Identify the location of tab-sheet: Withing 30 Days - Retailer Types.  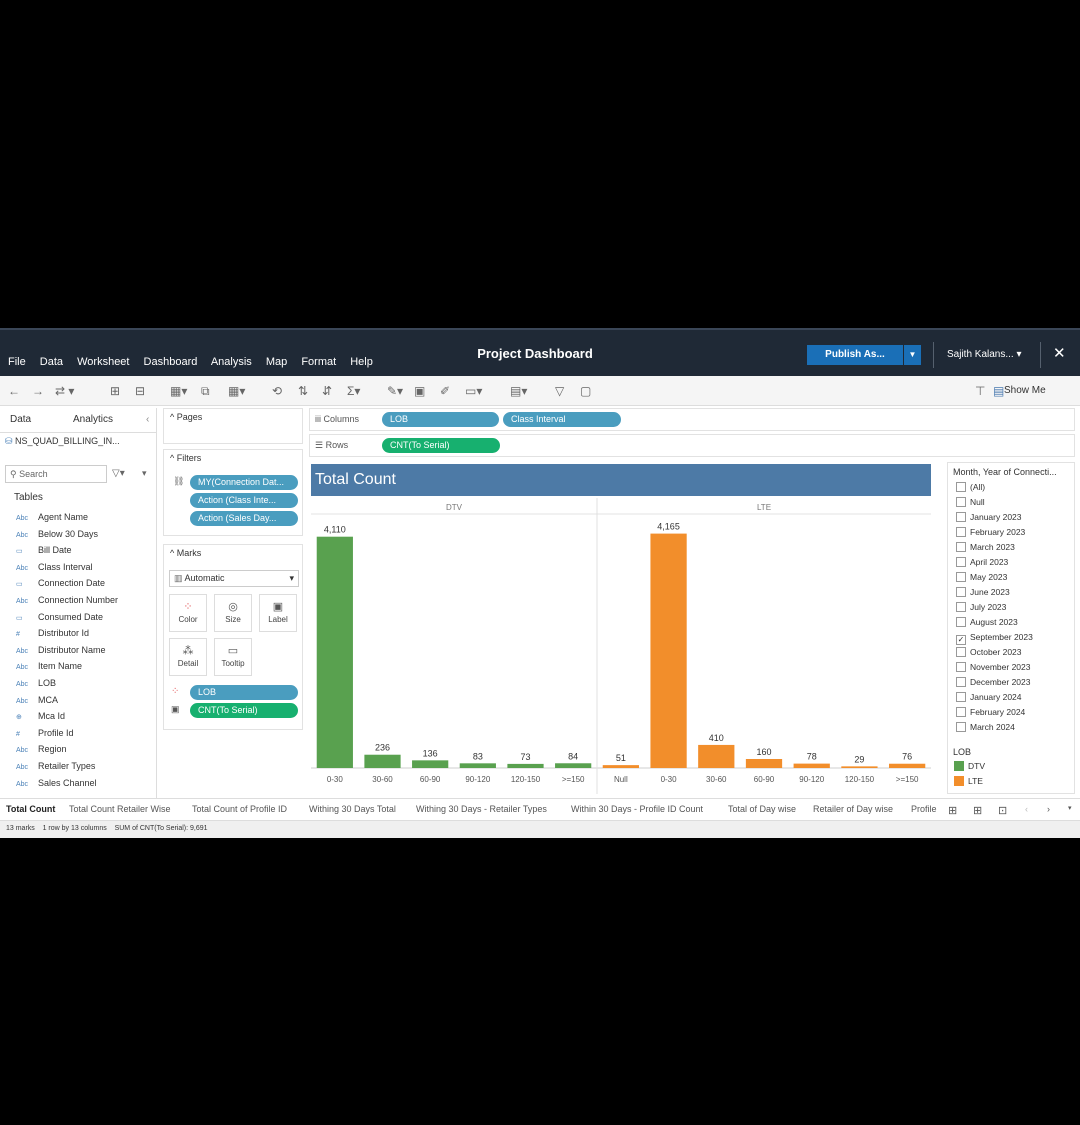
(481, 809).